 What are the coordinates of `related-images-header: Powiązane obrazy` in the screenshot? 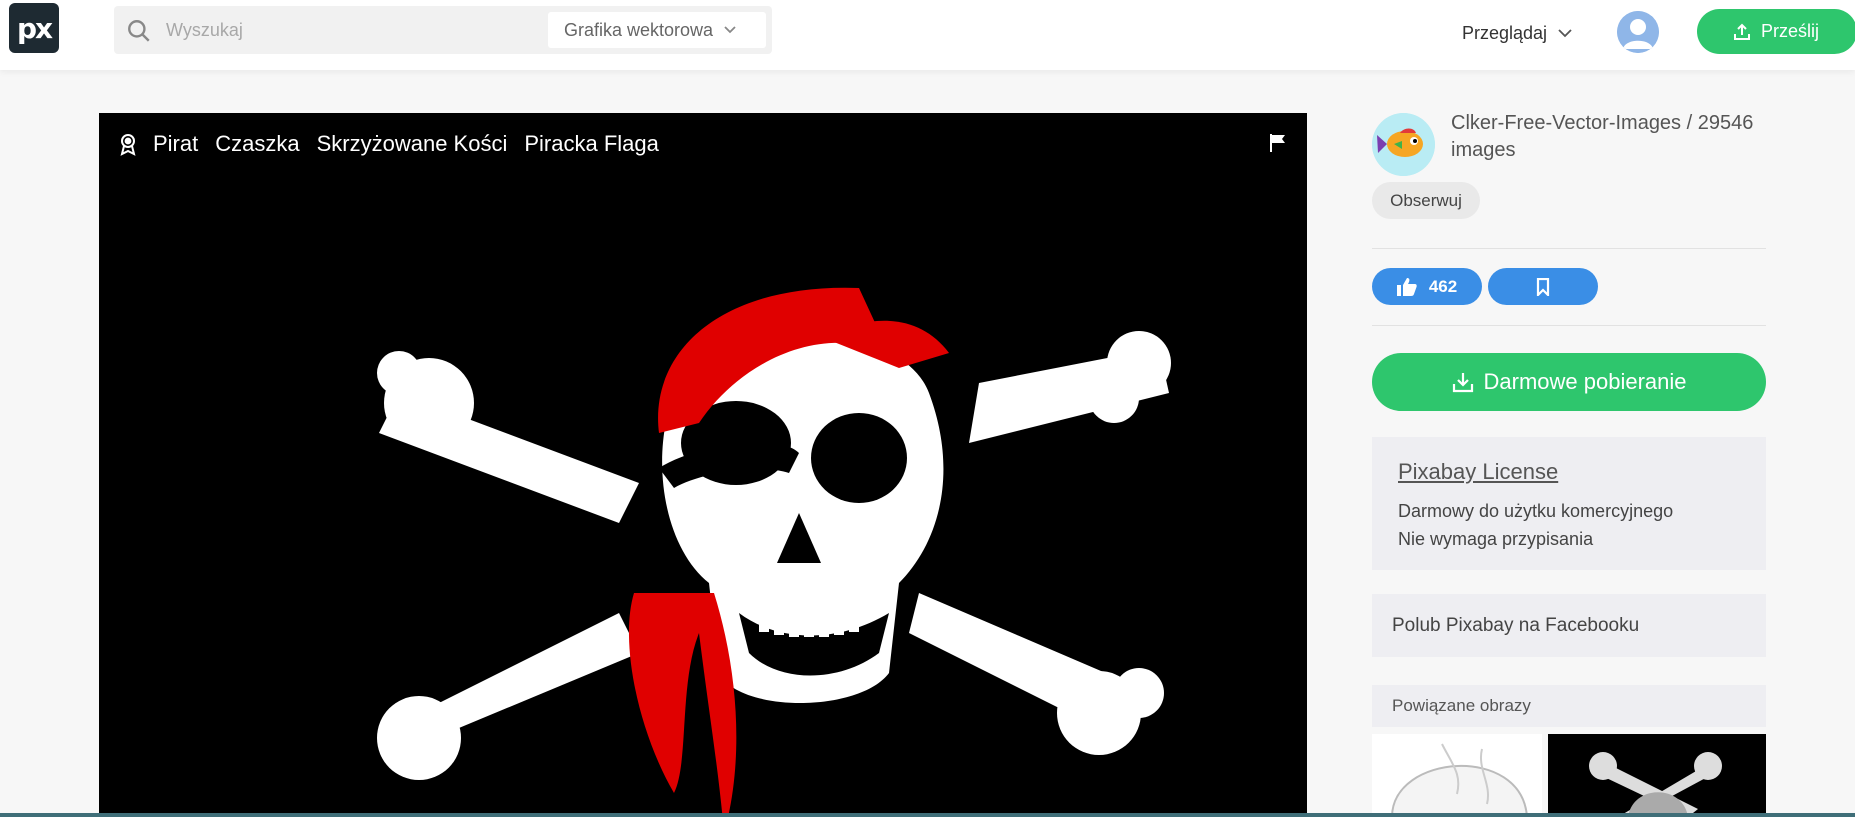 It's located at (1569, 706).